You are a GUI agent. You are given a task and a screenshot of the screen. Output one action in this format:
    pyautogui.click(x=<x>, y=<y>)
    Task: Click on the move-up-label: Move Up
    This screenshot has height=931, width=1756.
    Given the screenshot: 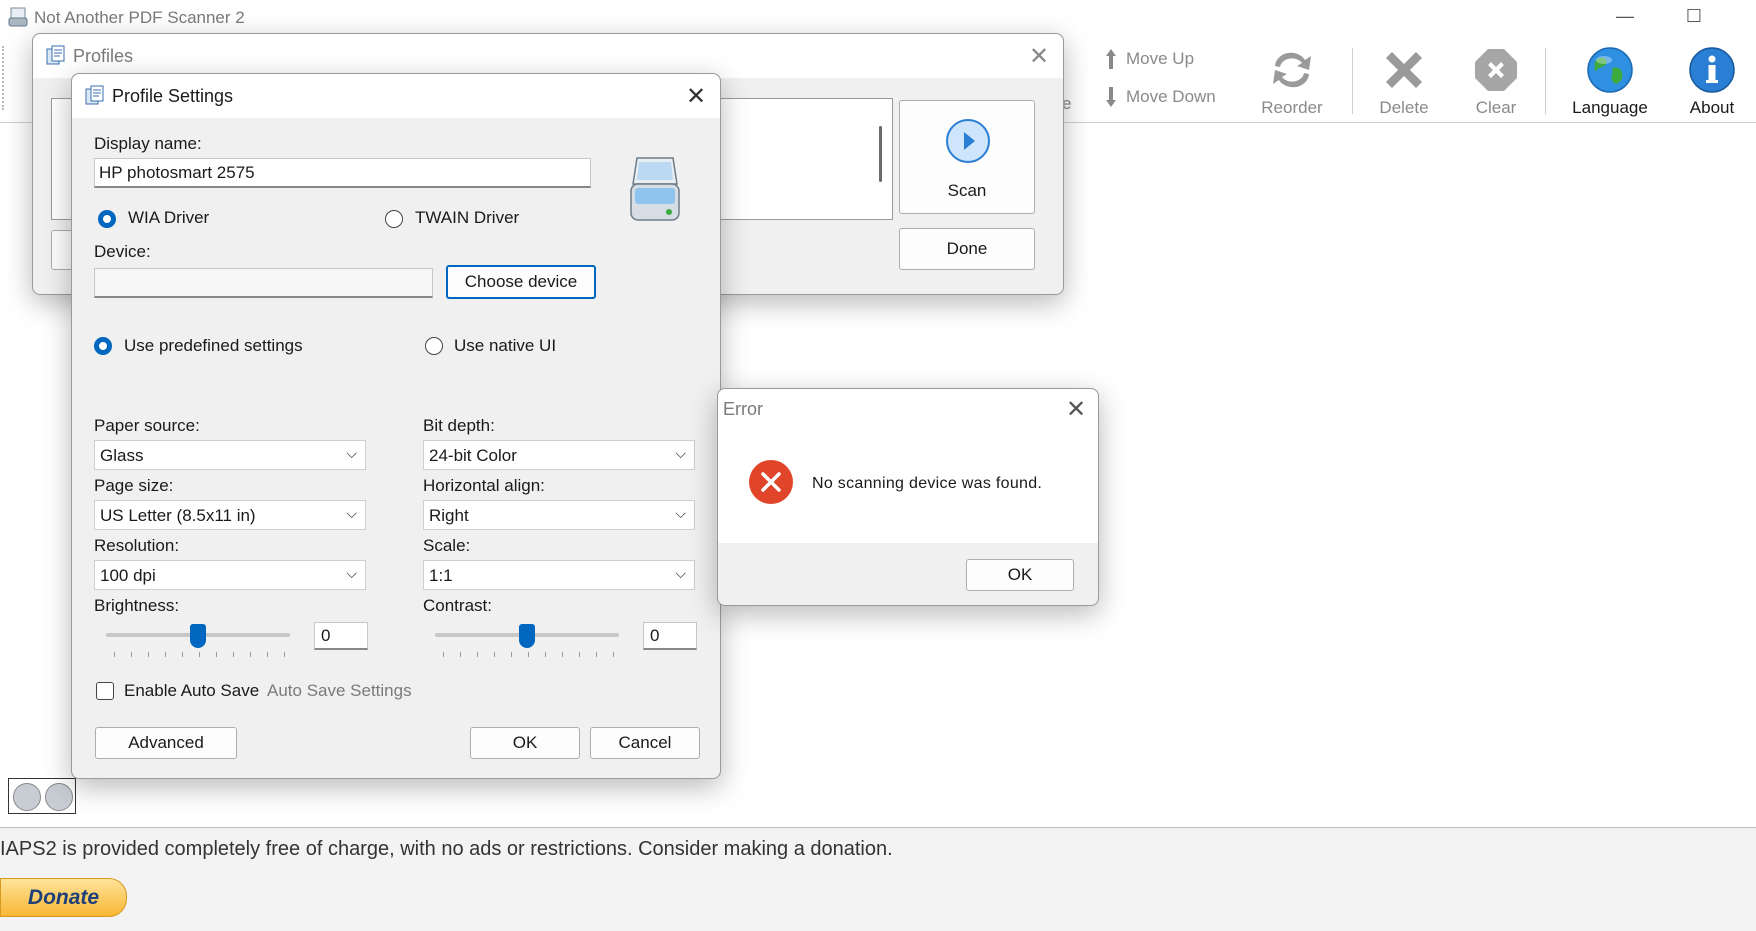 What is the action you would take?
    pyautogui.click(x=1160, y=58)
    